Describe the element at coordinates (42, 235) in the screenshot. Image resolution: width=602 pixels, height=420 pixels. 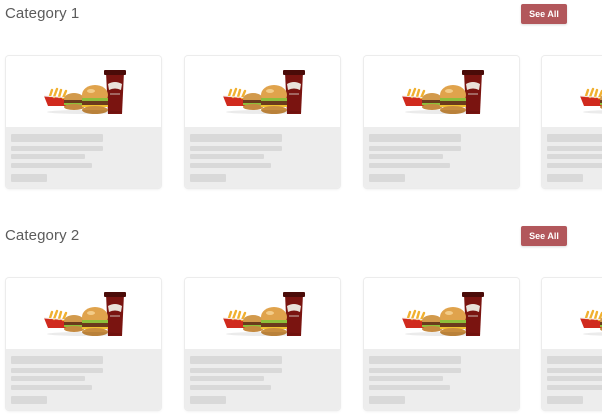
I see `section-title: Category 2` at that location.